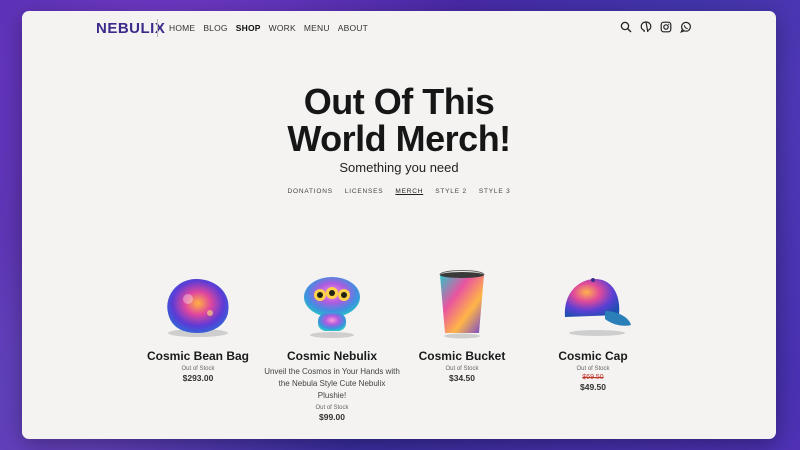 The image size is (800, 450). I want to click on product-card: Cosmic Bean Bag Out of Stock $293.00, so click(198, 326).